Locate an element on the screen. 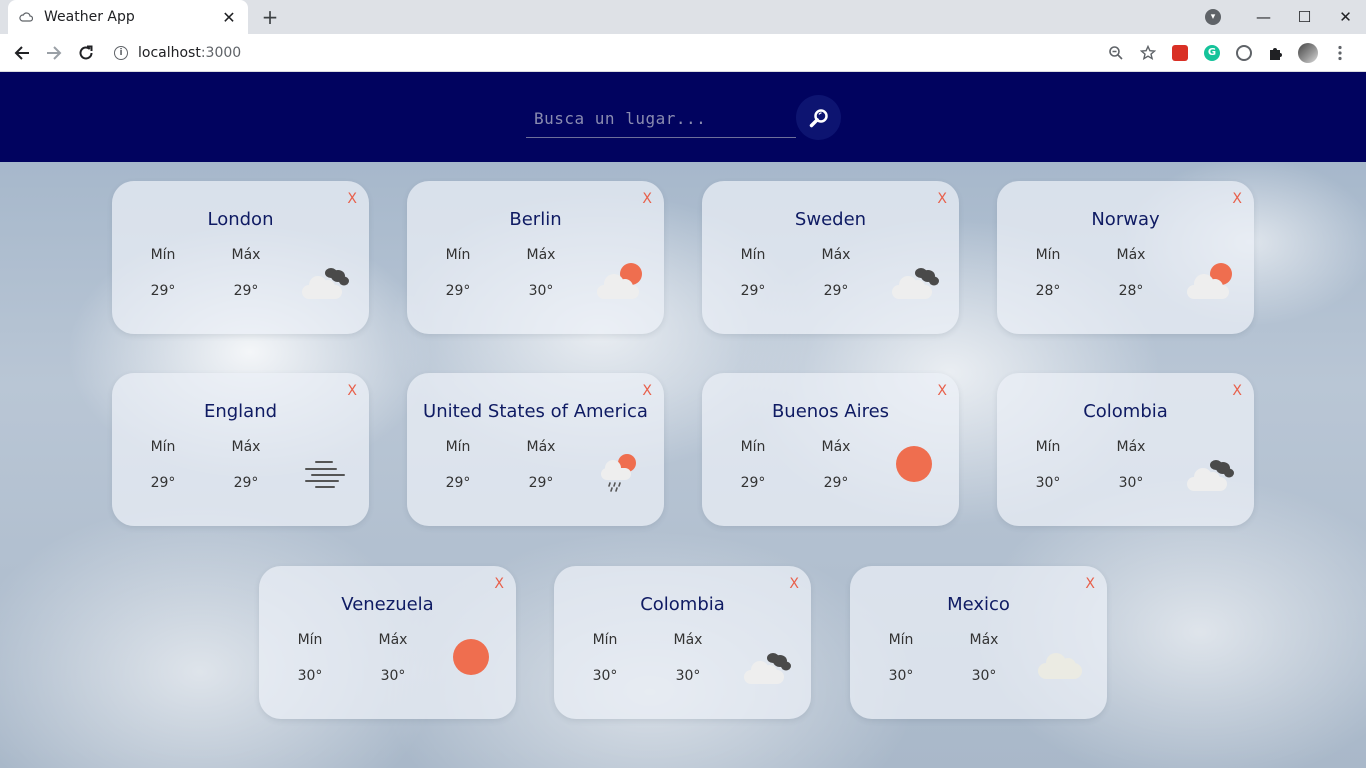 Image resolution: width=1366 pixels, height=768 pixels. weather-card: X Sweden Mín Máx 29° 29° is located at coordinates (830, 257).